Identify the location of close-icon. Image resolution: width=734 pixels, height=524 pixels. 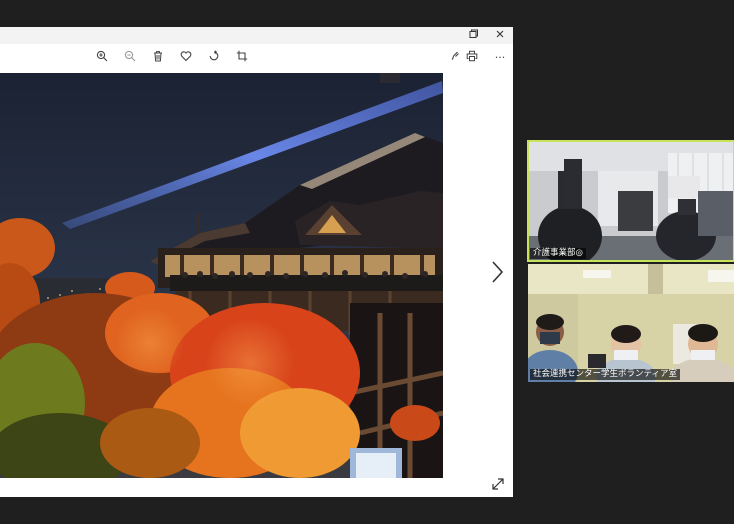
(500, 35).